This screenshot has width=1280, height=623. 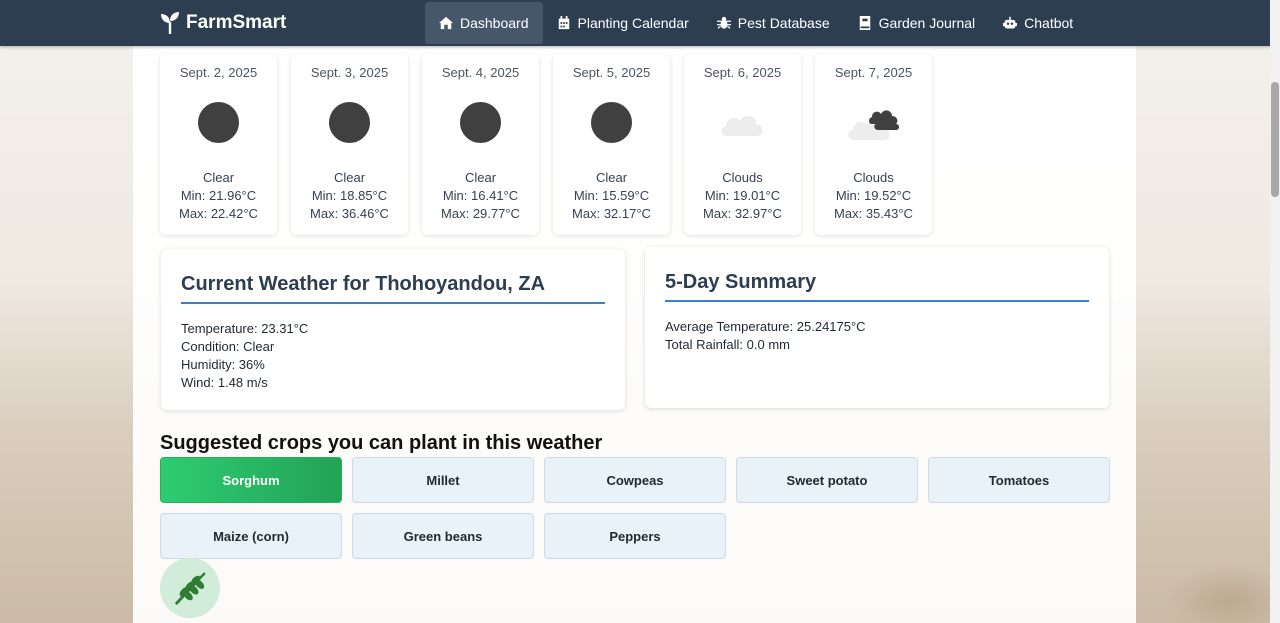 I want to click on summary-total-rainfall: Total Rainfall: 0.0 mm, so click(x=727, y=344).